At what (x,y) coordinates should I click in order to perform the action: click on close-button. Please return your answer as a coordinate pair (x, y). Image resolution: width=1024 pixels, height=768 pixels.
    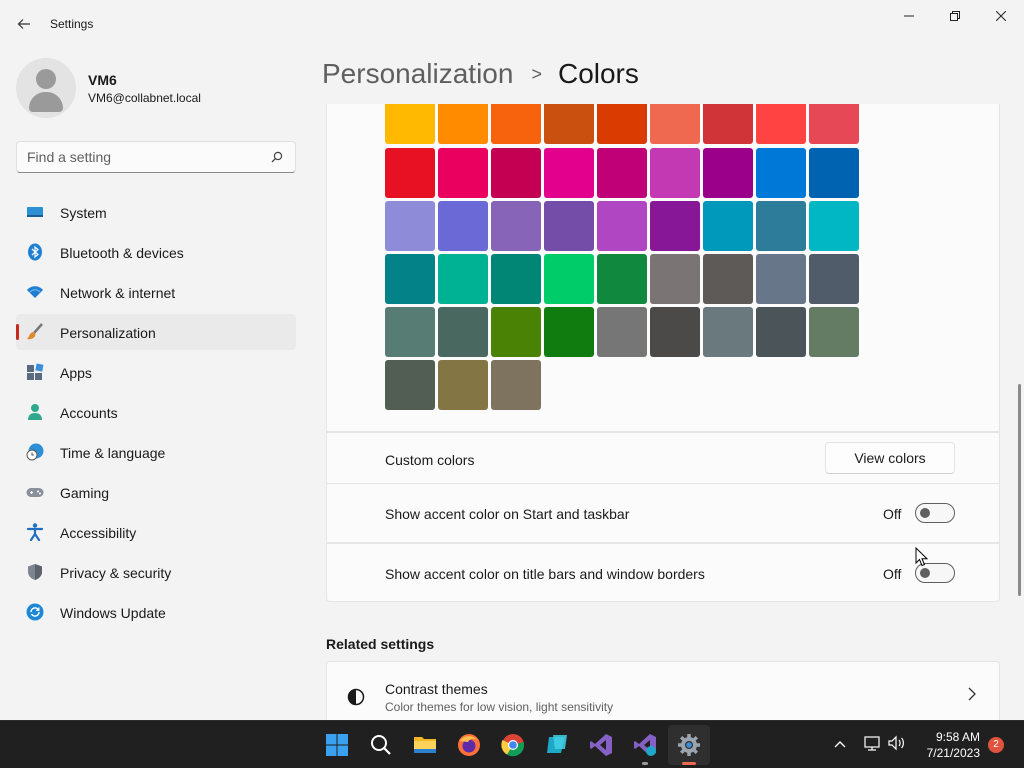
    Looking at the image, I should click on (1001, 16).